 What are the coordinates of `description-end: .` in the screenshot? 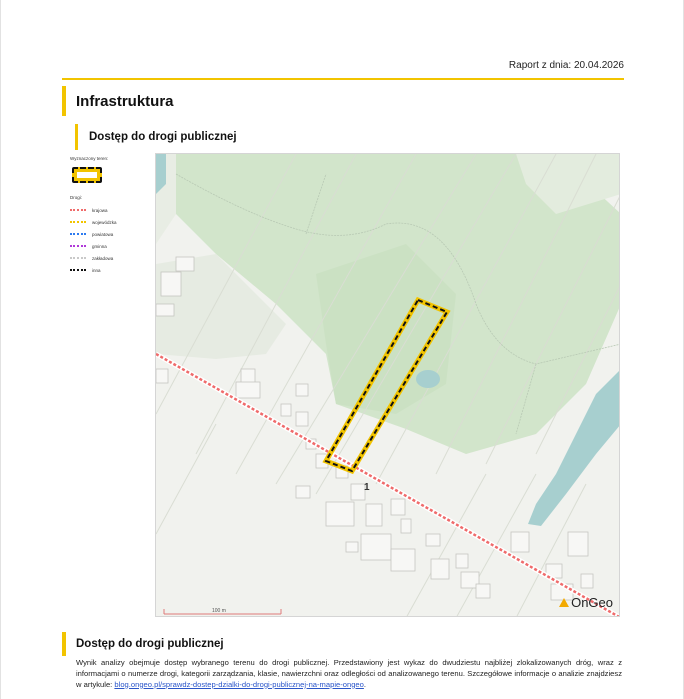 It's located at (365, 684).